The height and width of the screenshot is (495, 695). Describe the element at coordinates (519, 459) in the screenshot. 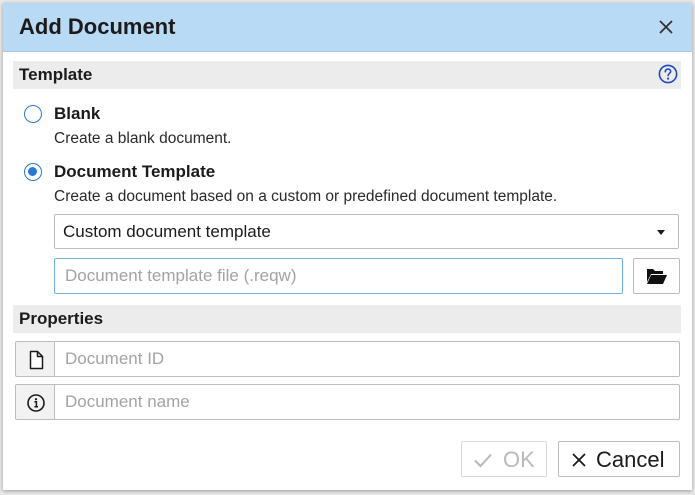

I see `ok-button-label: OK` at that location.